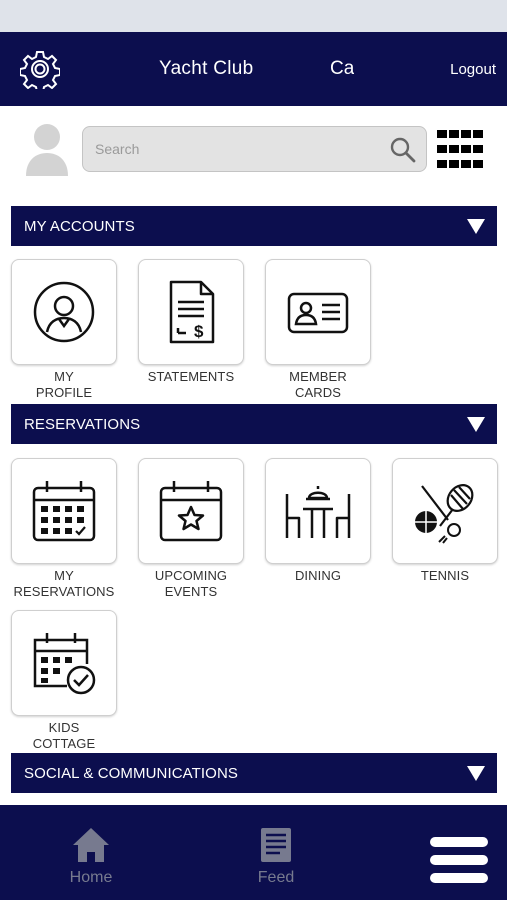 This screenshot has height=900, width=507. Describe the element at coordinates (253, 16) in the screenshot. I see `status-bar` at that location.